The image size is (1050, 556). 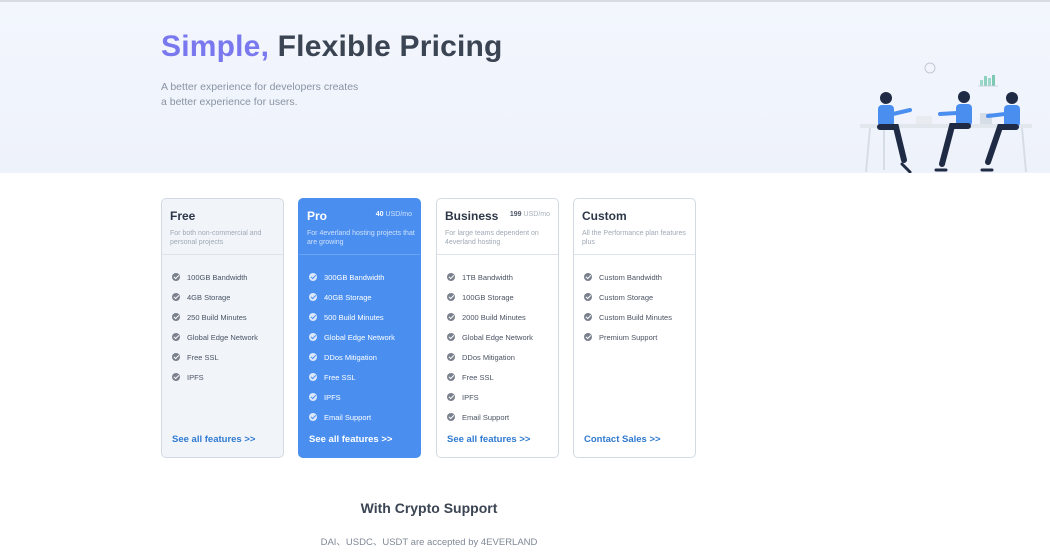 I want to click on feature-item: Free SSL, so click(x=490, y=377).